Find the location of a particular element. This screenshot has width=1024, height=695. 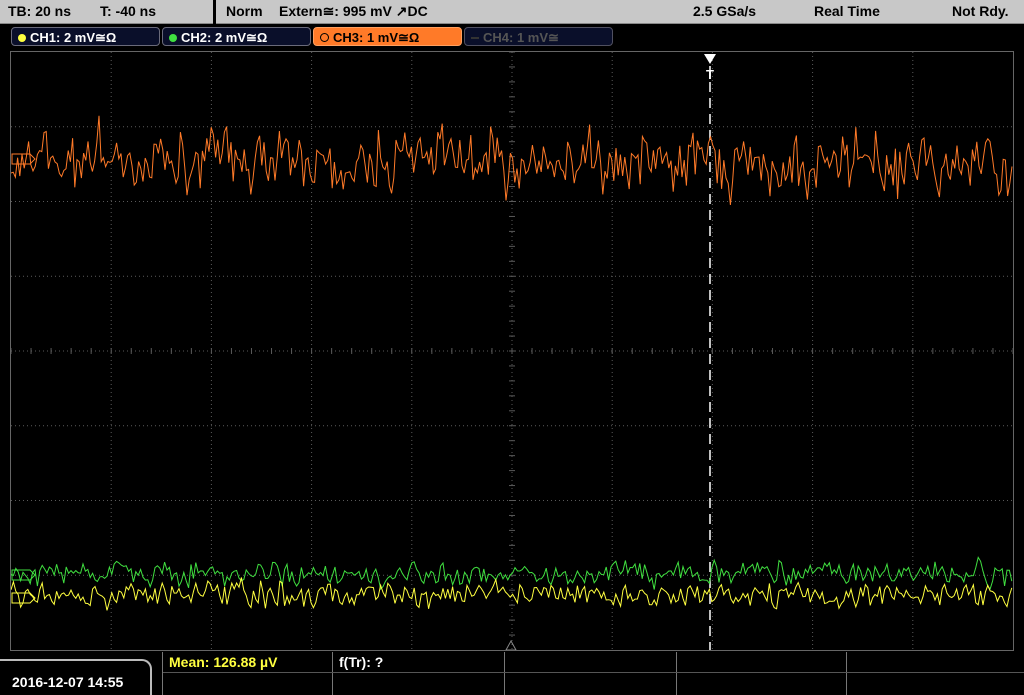

channel-1-button: CH1: 2 mV≅Ω is located at coordinates (85, 36).